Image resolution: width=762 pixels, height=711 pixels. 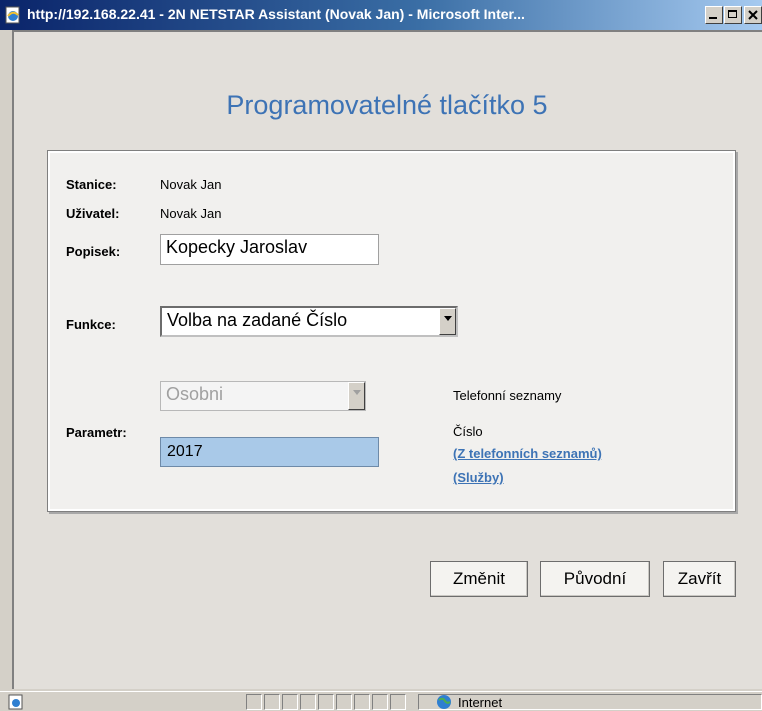 What do you see at coordinates (191, 213) in the screenshot?
I see `uzivatel-value: Novak Jan` at bounding box center [191, 213].